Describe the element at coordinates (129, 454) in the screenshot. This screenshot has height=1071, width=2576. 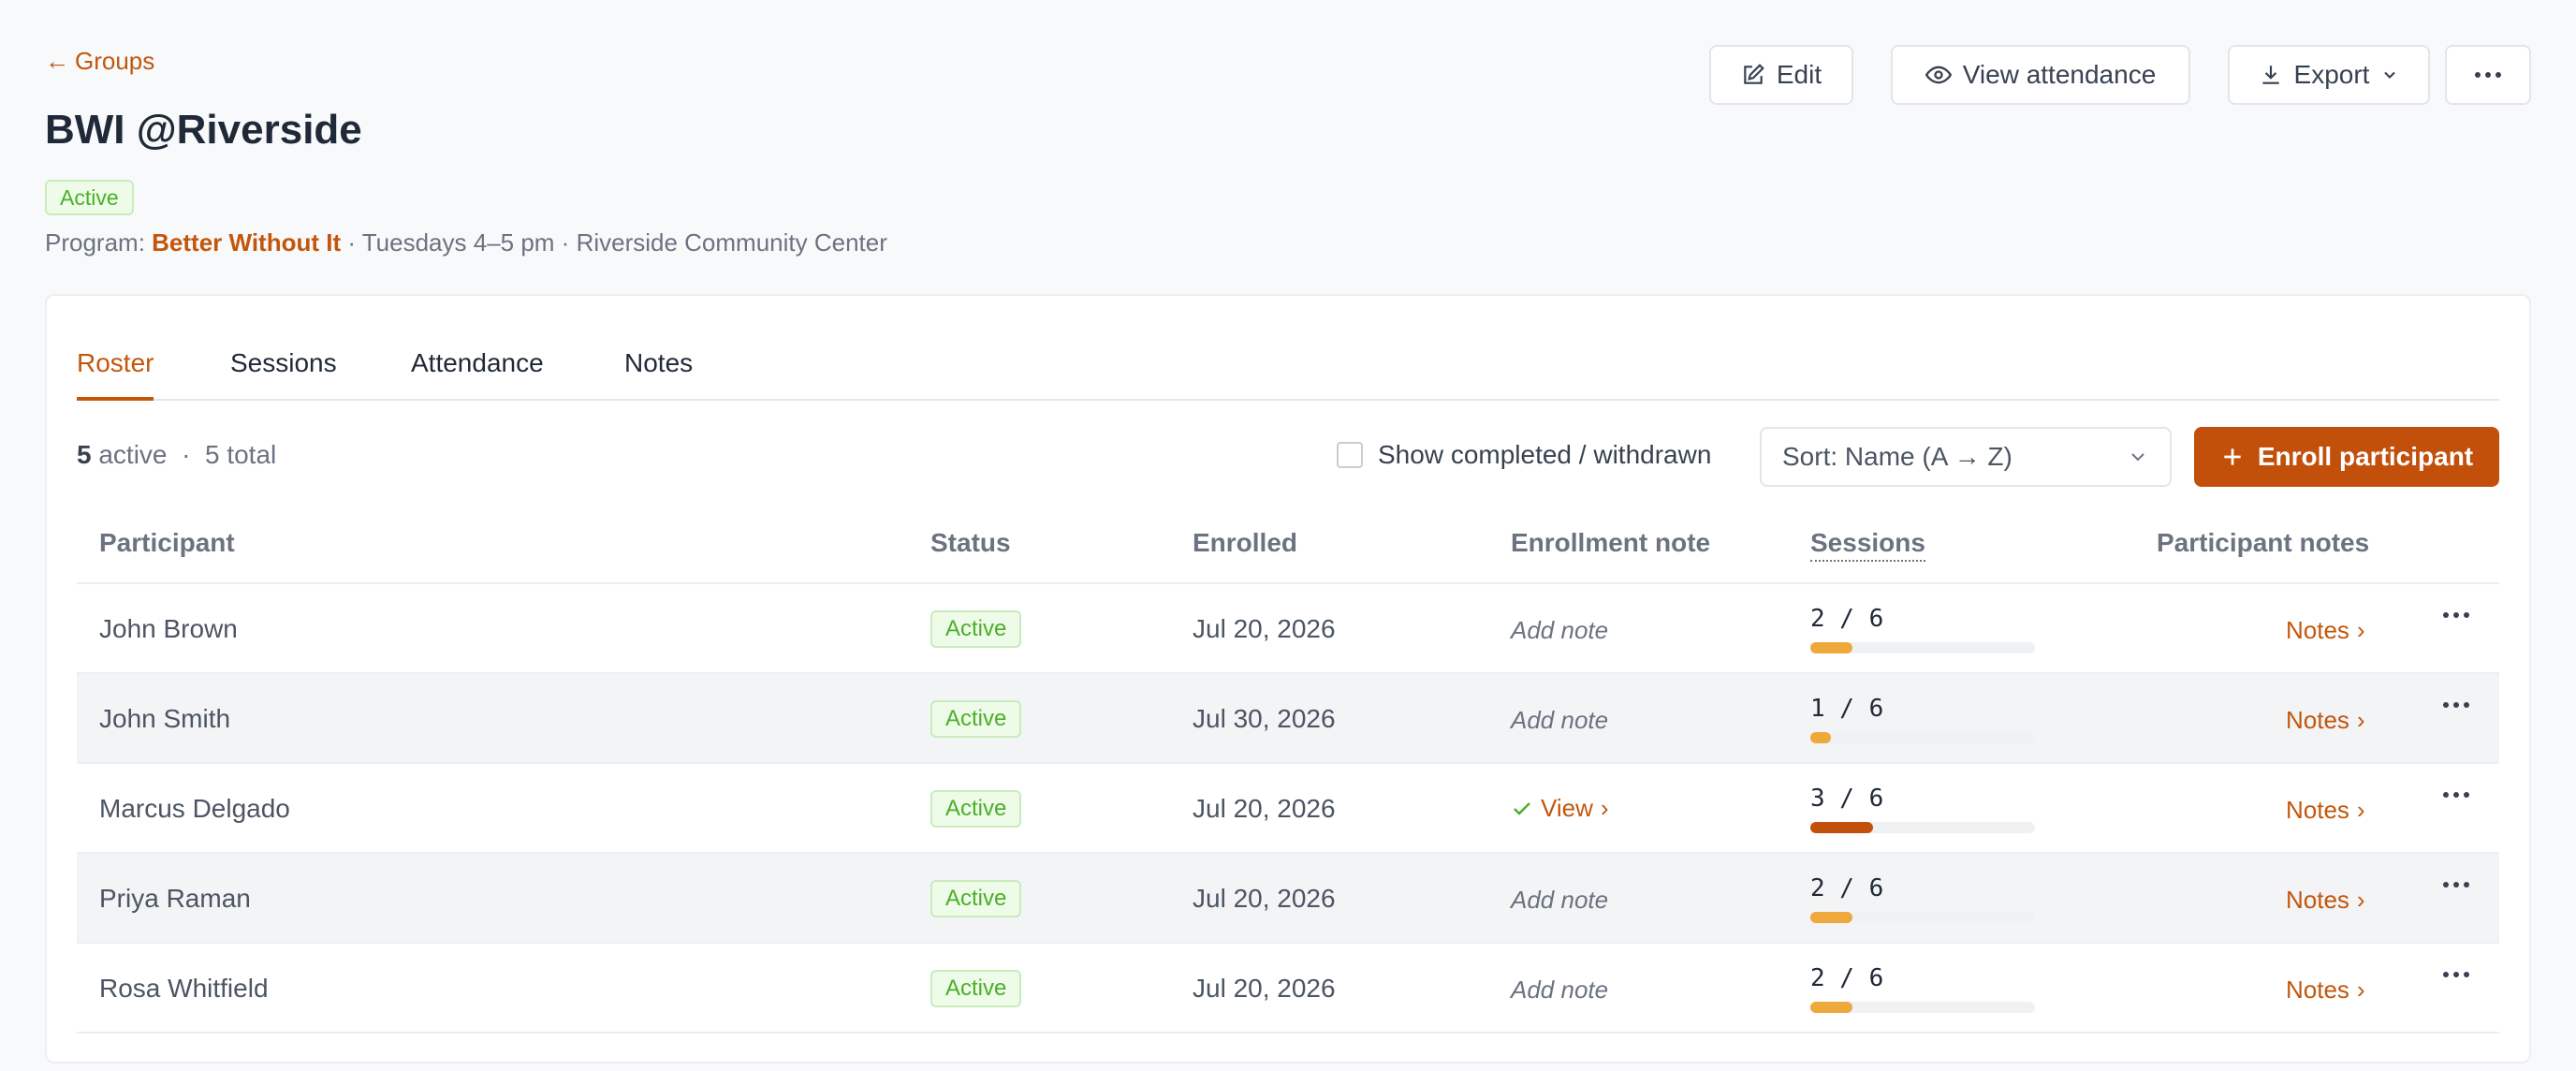
I see `active-label: active` at that location.